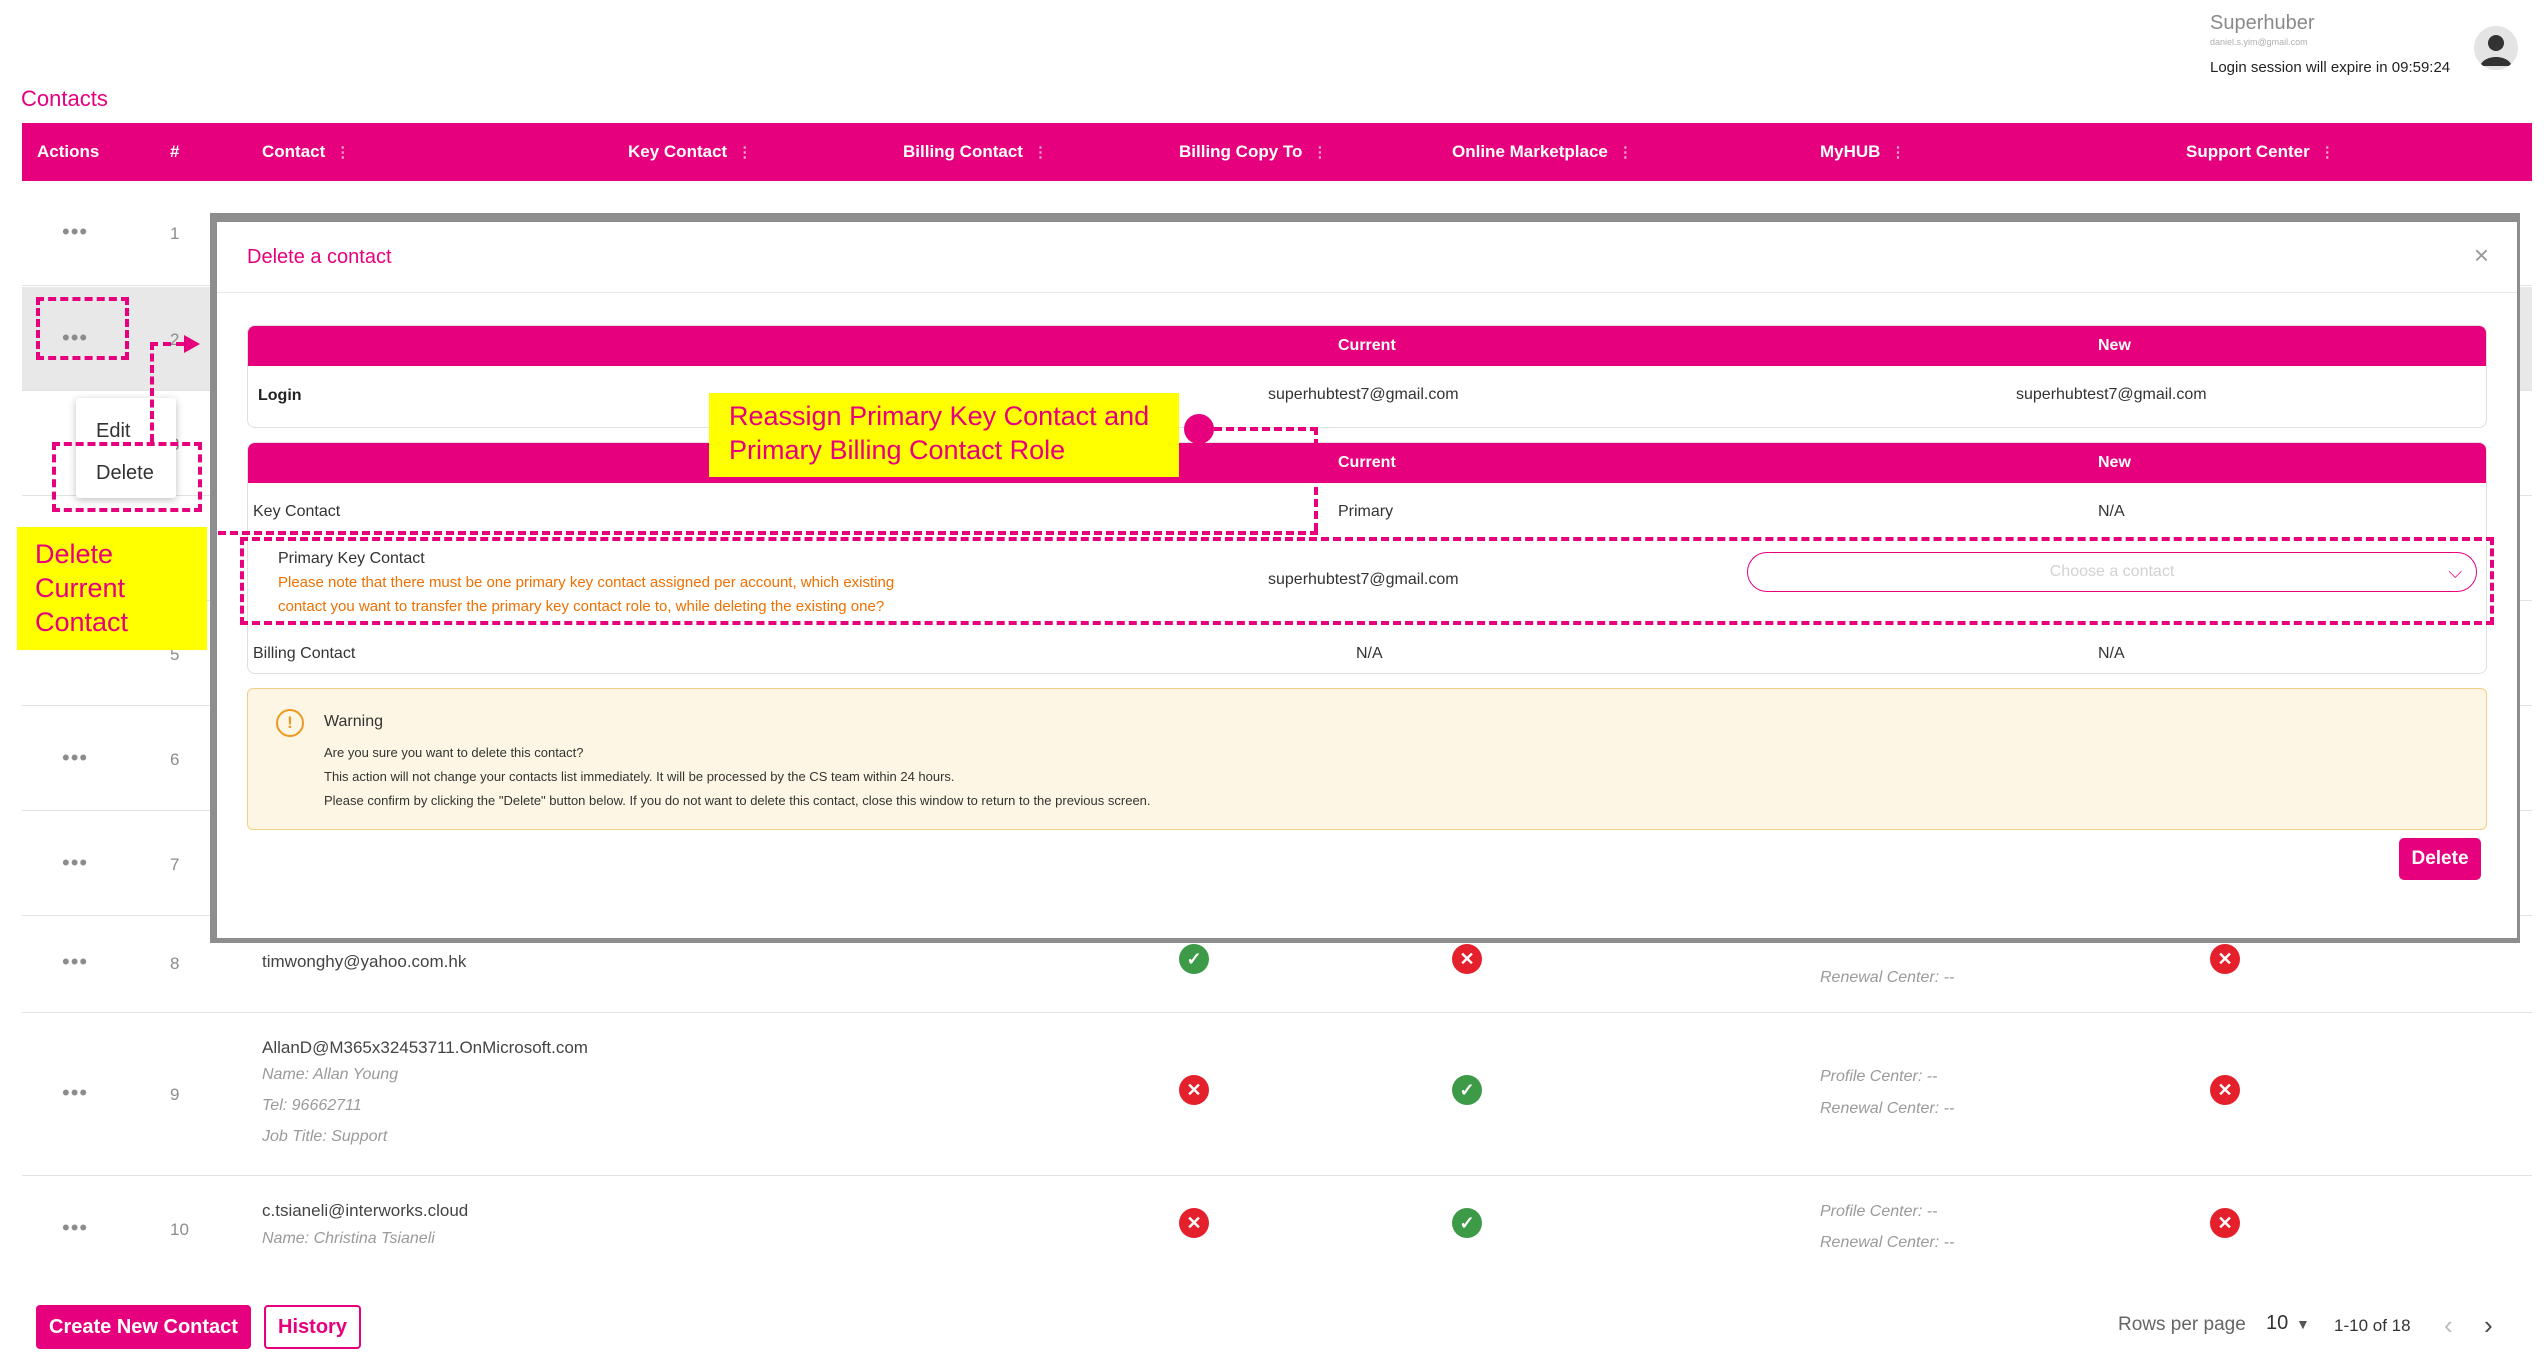 The image size is (2545, 1358). Describe the element at coordinates (1199, 429) in the screenshot. I see `annotation-dot` at that location.